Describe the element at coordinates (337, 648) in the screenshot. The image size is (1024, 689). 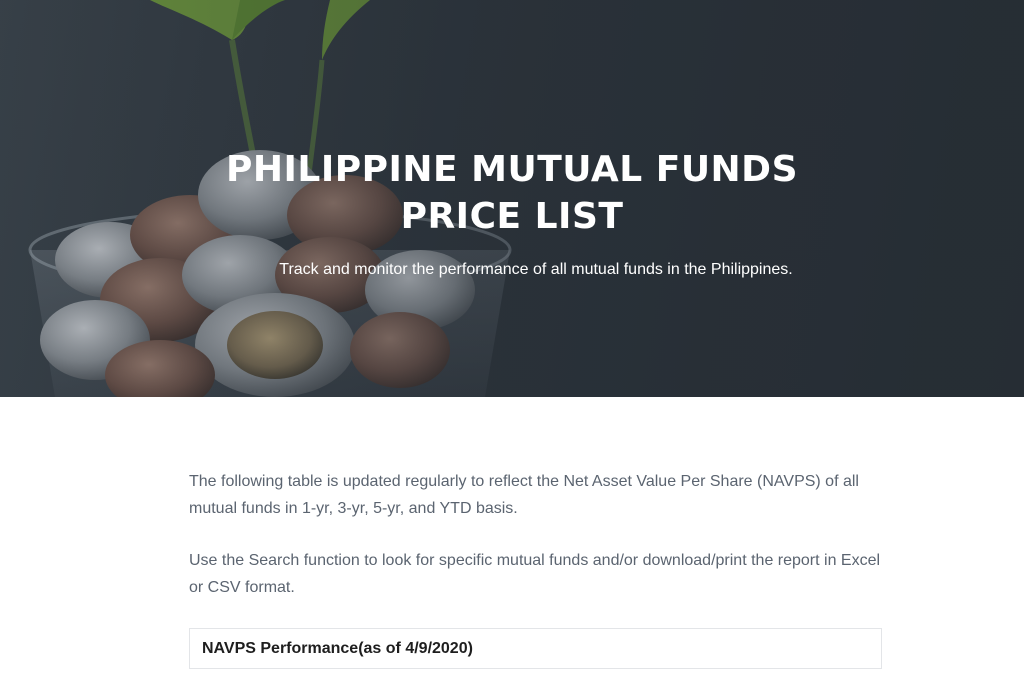
I see `navps-table-title: NAVPS Performance(as of 4/9/2020)` at that location.